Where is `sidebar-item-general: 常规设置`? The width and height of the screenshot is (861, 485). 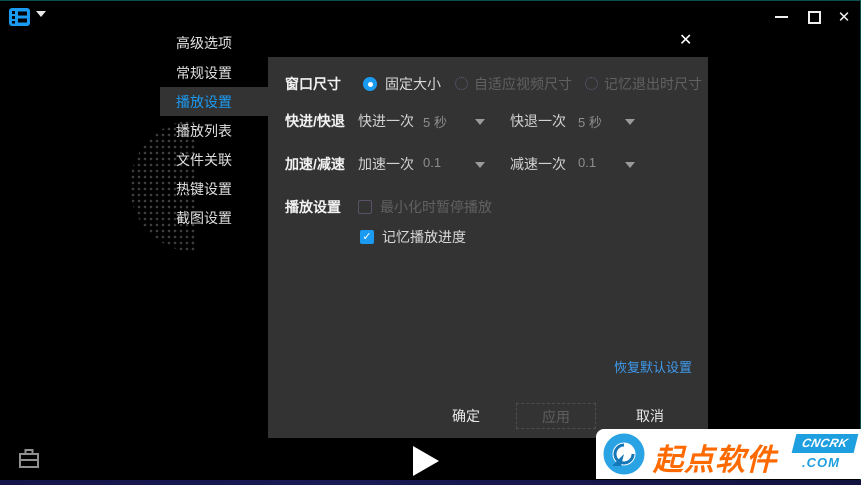 sidebar-item-general: 常规设置 is located at coordinates (214, 72).